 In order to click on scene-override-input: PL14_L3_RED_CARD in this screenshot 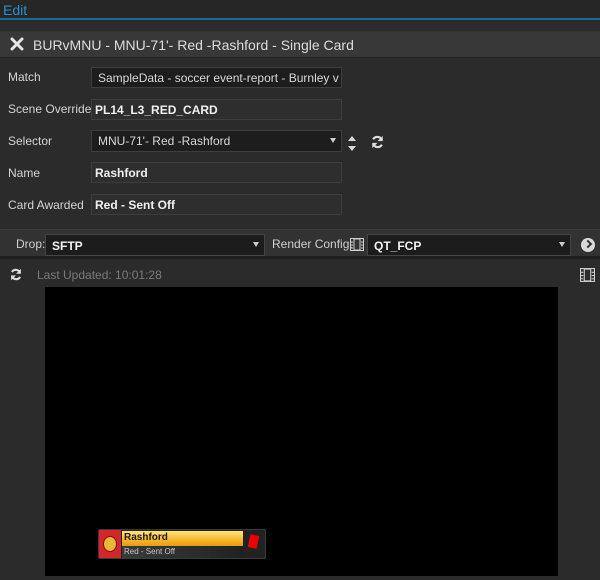, I will do `click(216, 109)`.